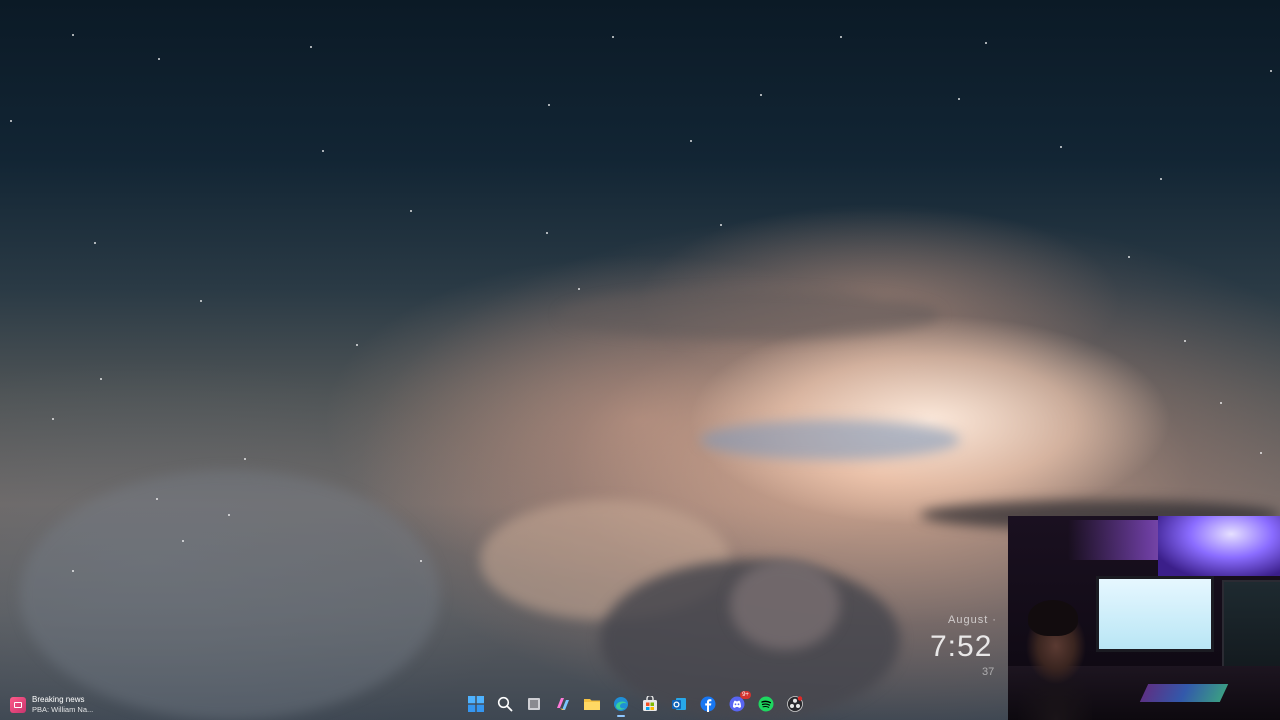 This screenshot has height=720, width=1280. I want to click on start-icon, so click(476, 704).